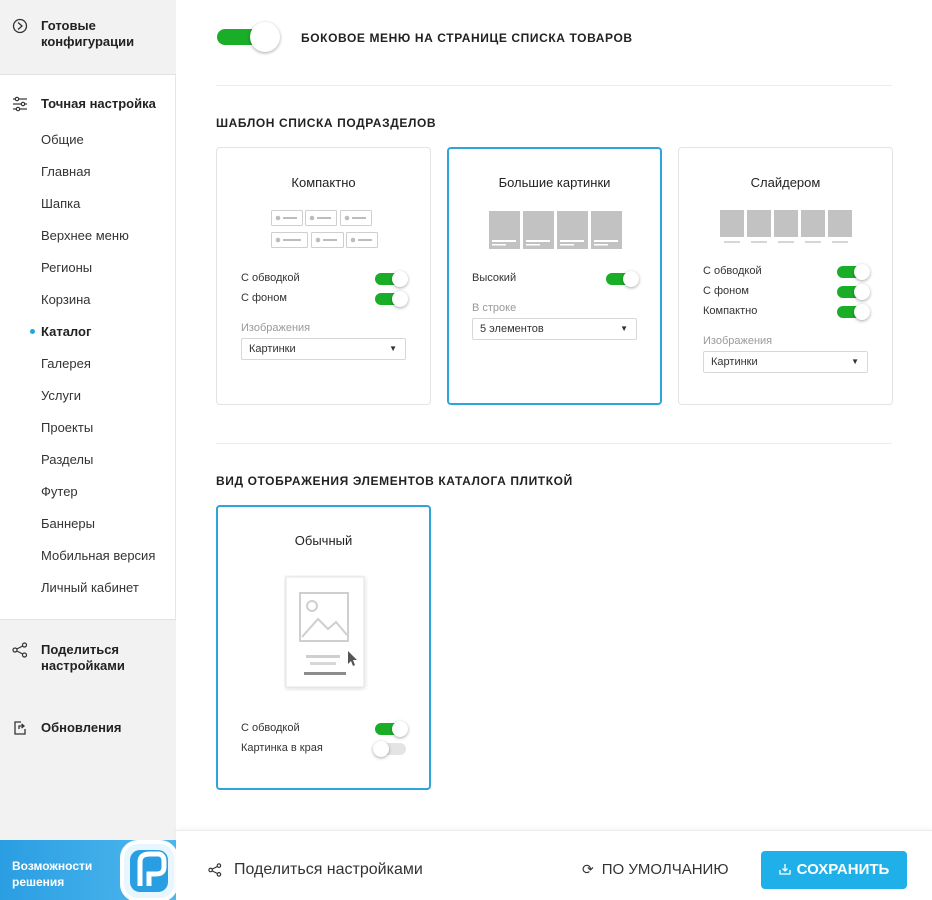 Image resolution: width=932 pixels, height=900 pixels. I want to click on compact-outline-toggle, so click(391, 279).